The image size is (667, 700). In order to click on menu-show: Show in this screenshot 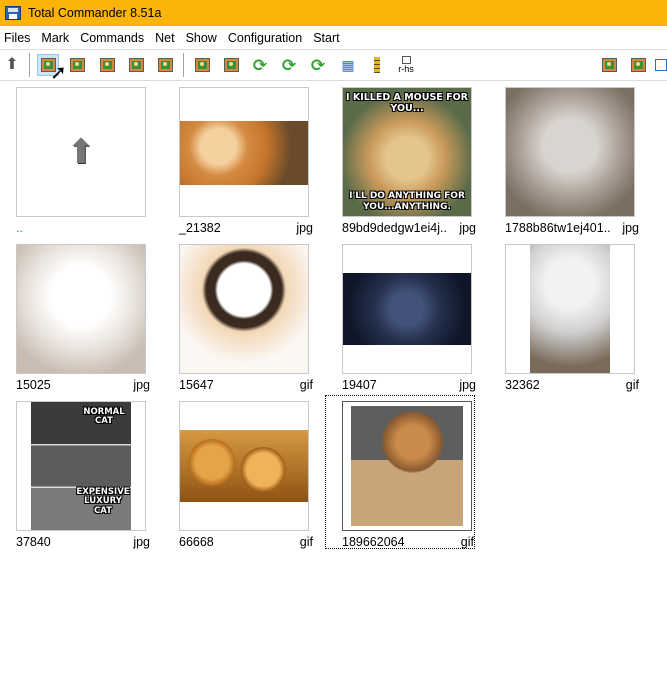, I will do `click(203, 38)`.